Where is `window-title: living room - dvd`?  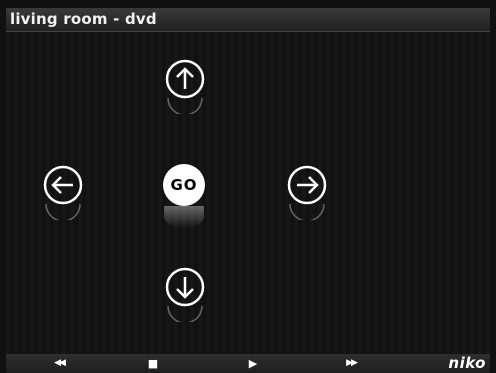
window-title: living room - dvd is located at coordinates (83, 19).